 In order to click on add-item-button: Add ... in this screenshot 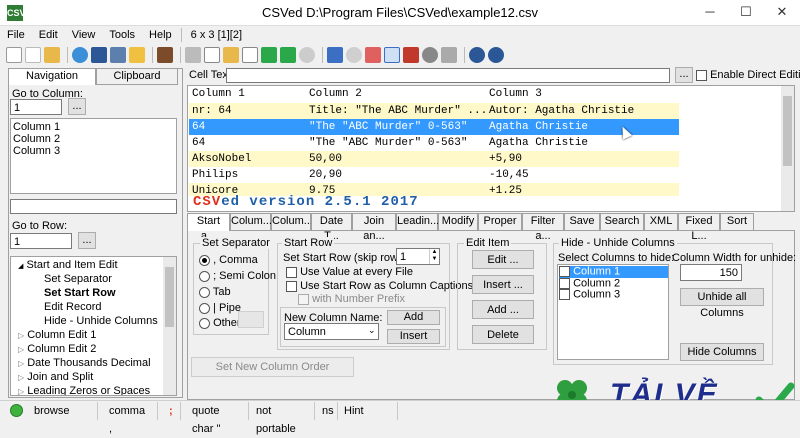, I will do `click(503, 309)`.